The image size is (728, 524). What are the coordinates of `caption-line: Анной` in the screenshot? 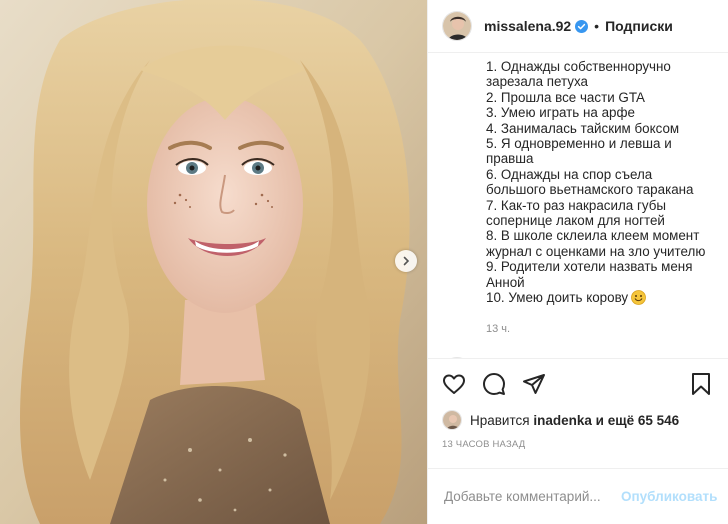 It's located at (505, 282).